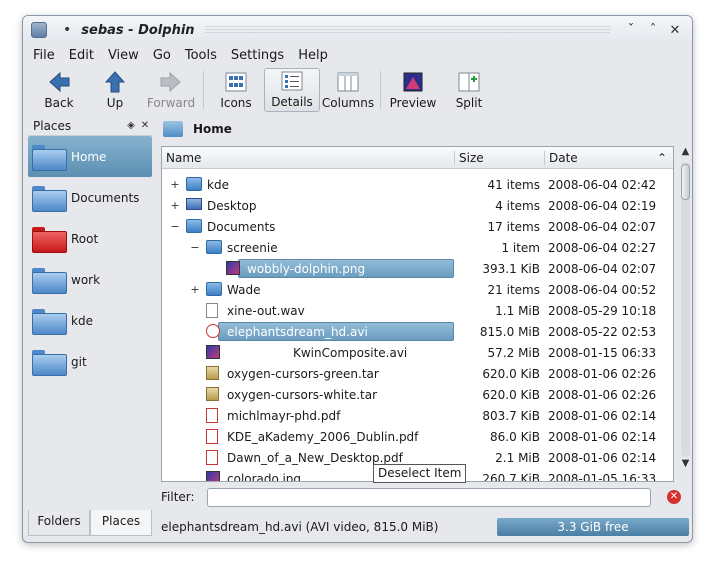 Image resolution: width=719 pixels, height=567 pixels. I want to click on place-item-documents: Documents, so click(90, 197).